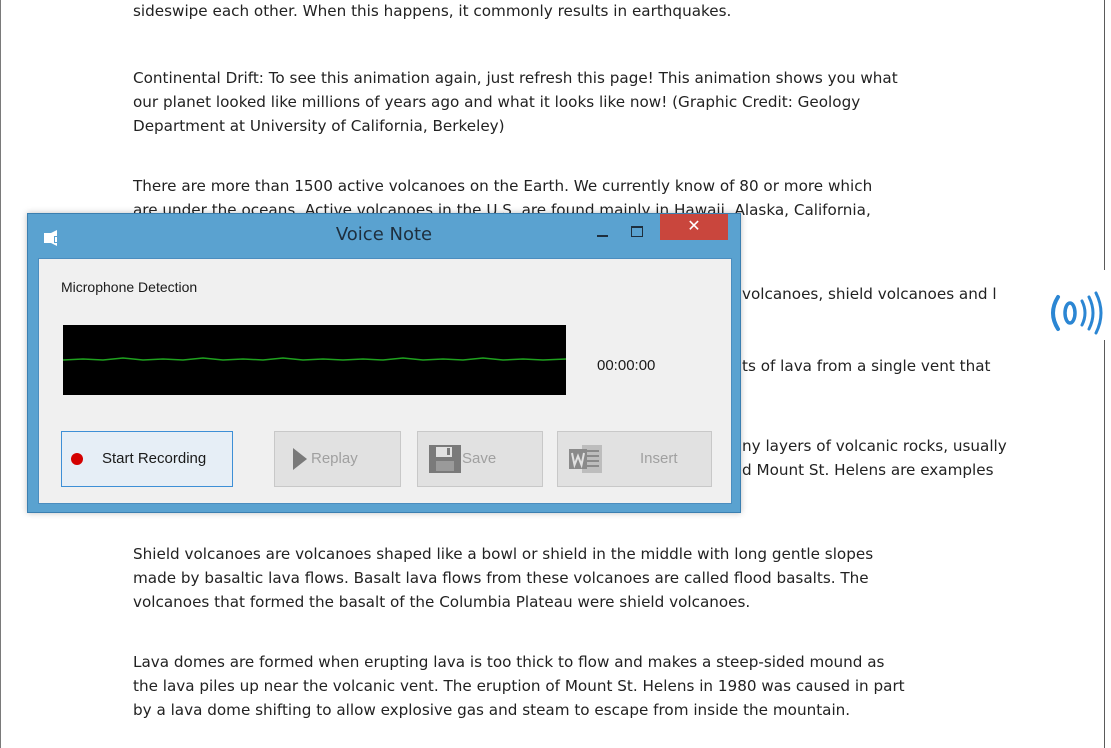  Describe the element at coordinates (384, 236) in the screenshot. I see `title-bar: Voice Note ✕` at that location.